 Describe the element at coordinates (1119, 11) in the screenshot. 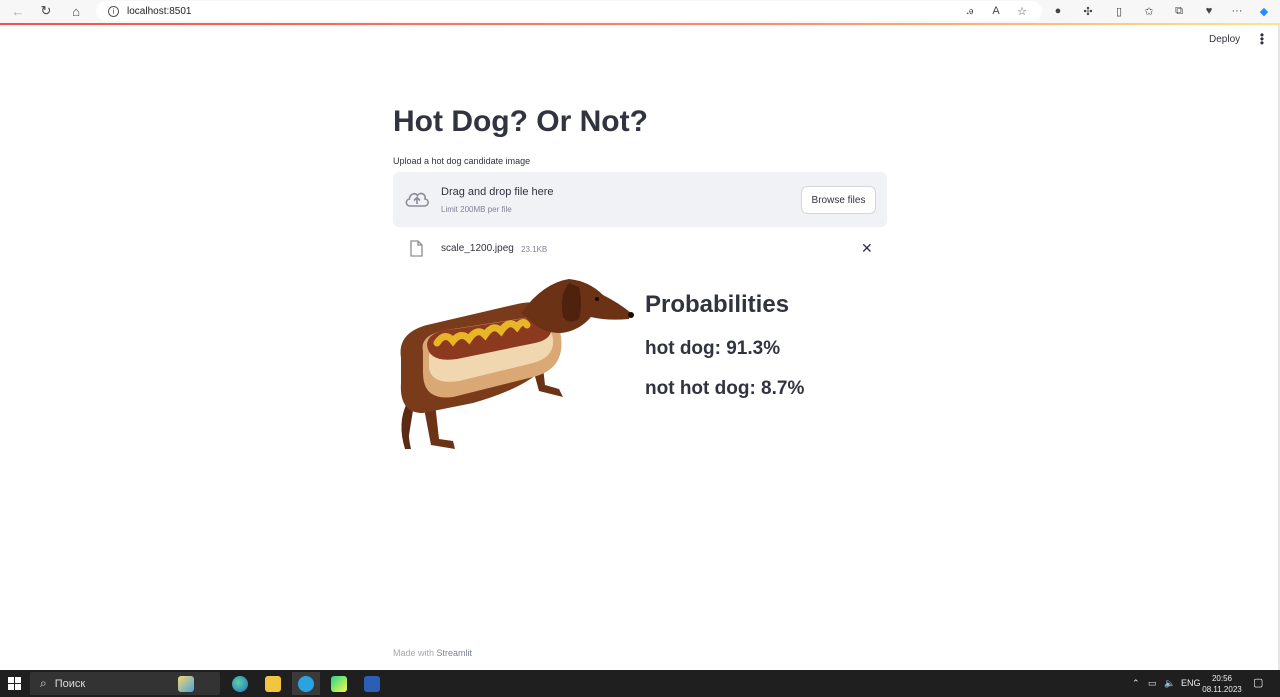

I see `split-screen-icon: ▯` at that location.